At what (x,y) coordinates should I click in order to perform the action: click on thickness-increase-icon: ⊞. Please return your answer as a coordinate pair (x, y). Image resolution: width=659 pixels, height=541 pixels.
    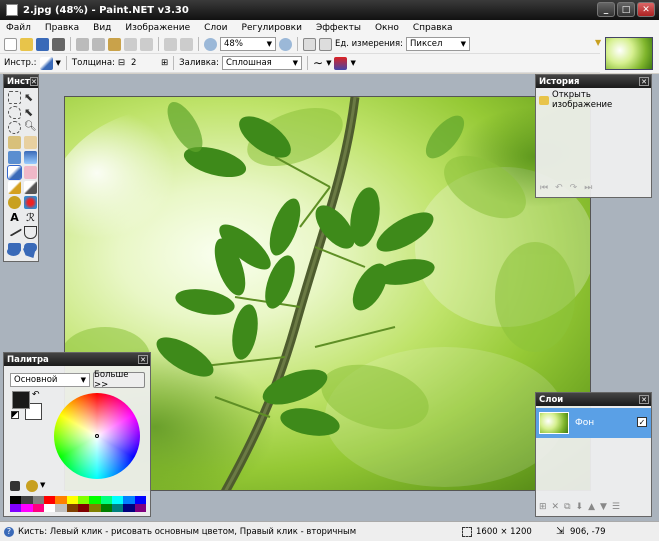
    Looking at the image, I should click on (164, 63).